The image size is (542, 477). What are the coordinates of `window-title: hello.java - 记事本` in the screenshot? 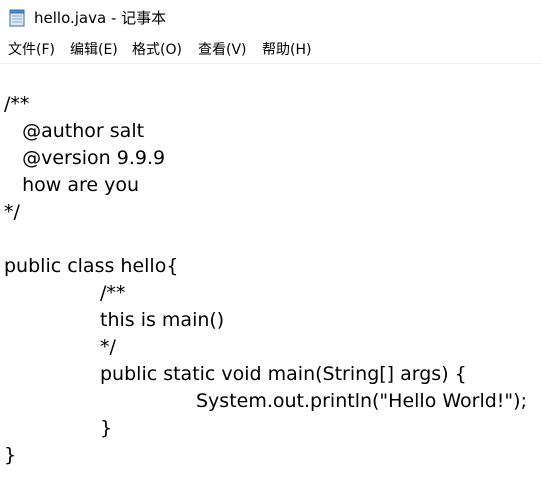 It's located at (100, 18).